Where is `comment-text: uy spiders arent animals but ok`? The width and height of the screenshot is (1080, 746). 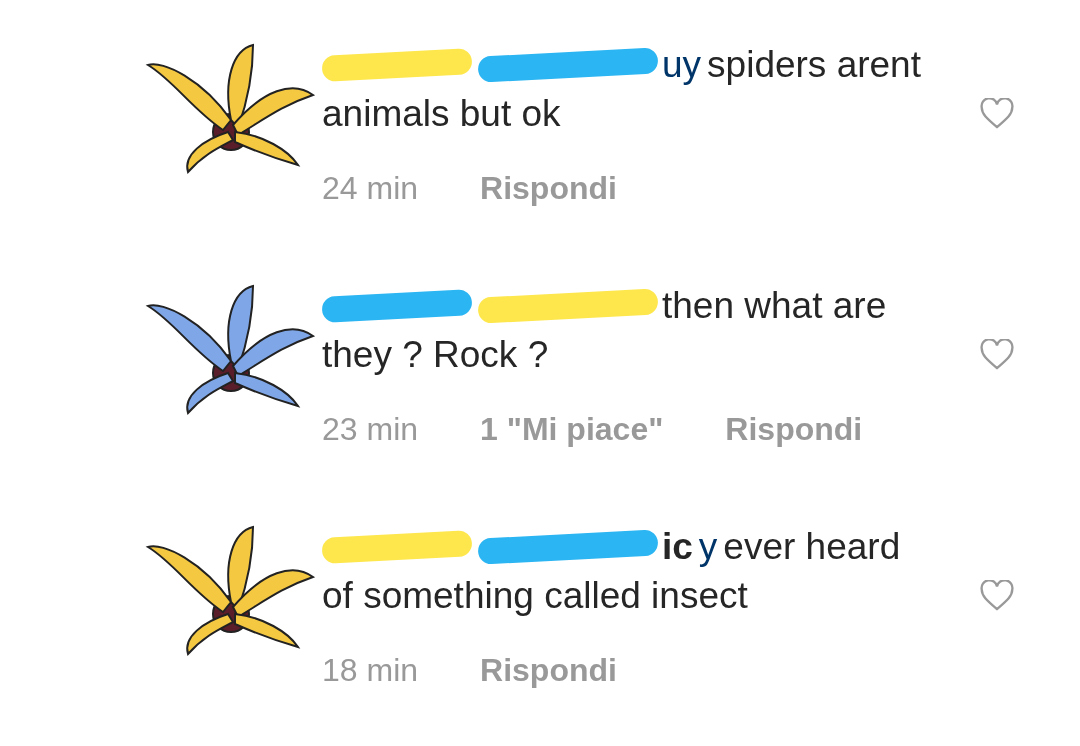
comment-text: uy spiders arent animals but ok is located at coordinates (622, 89).